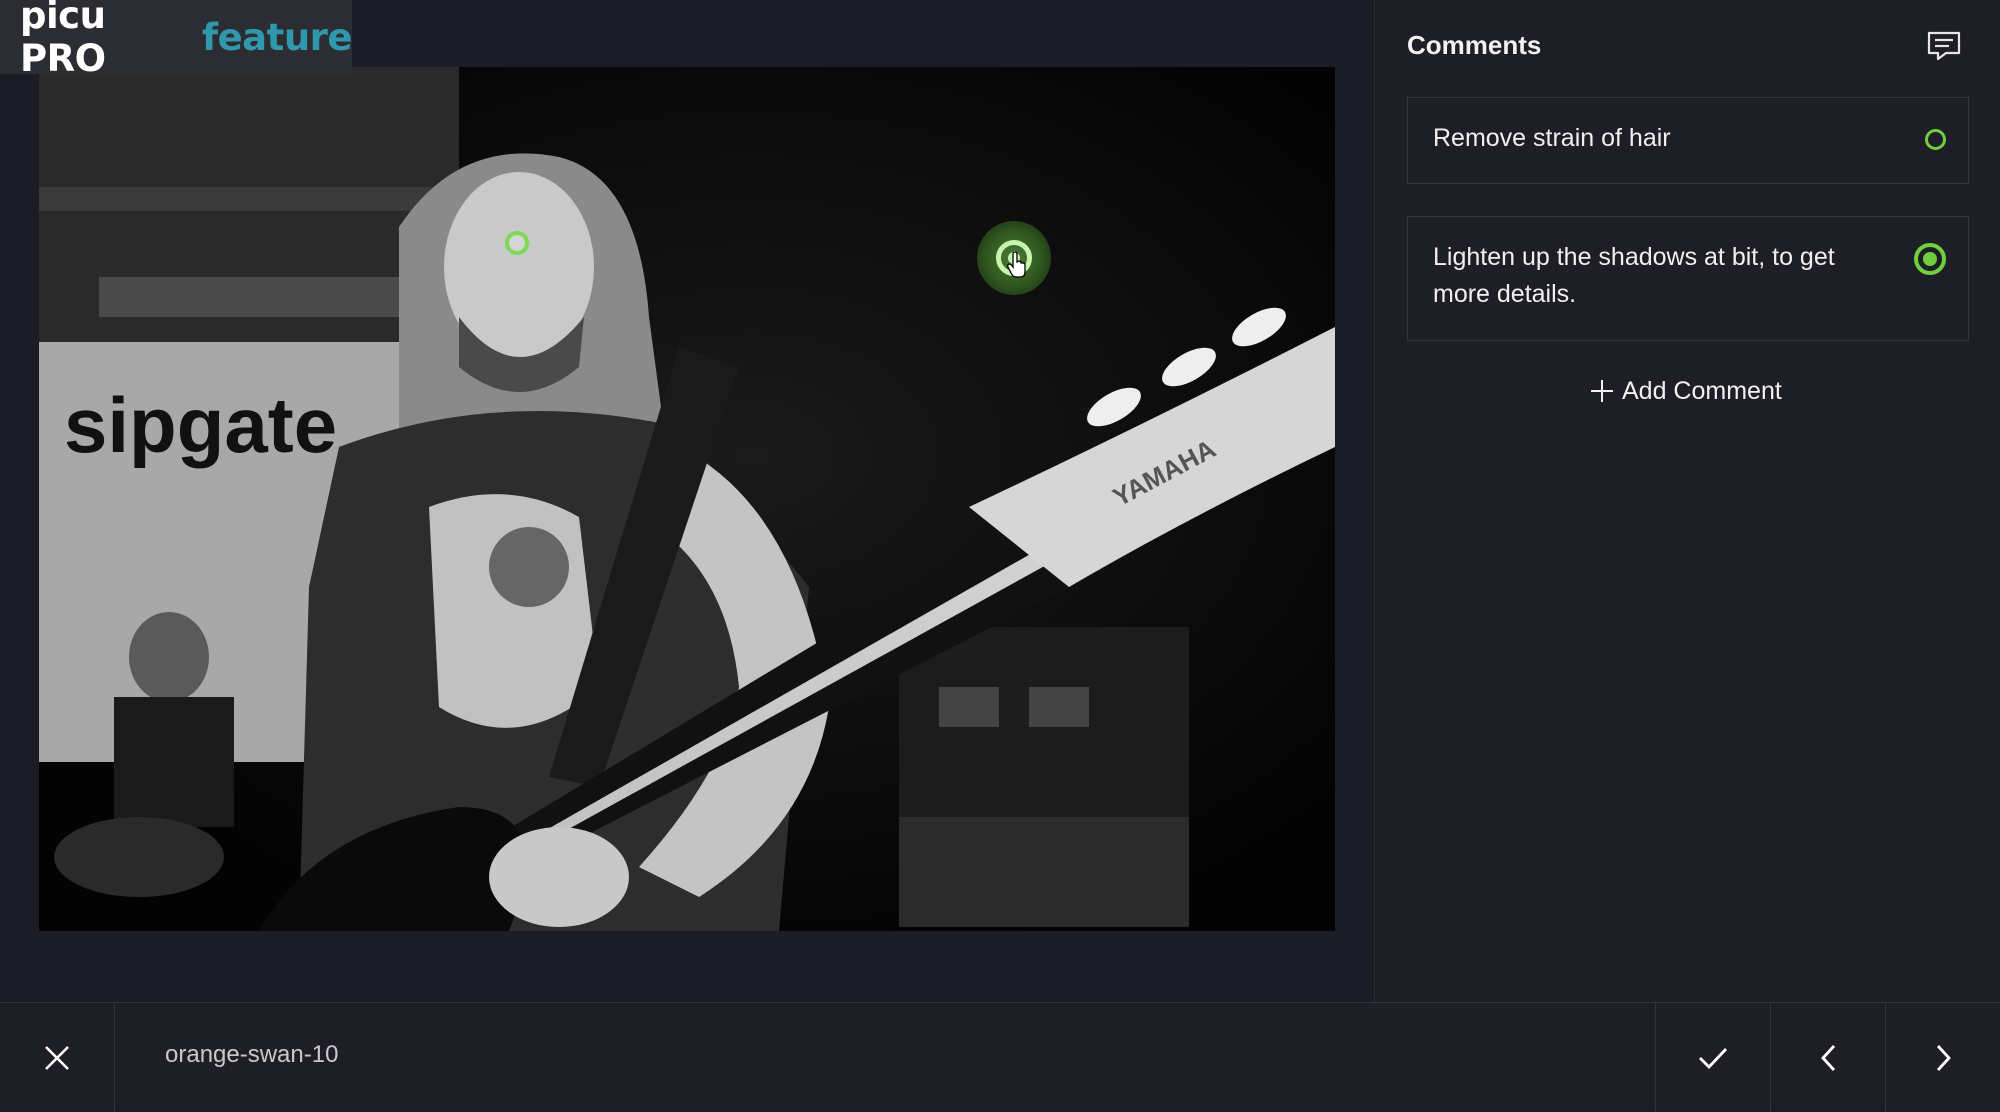 The image size is (2000, 1112). What do you see at coordinates (252, 1054) in the screenshot?
I see `image-filename: orange-swan-10` at bounding box center [252, 1054].